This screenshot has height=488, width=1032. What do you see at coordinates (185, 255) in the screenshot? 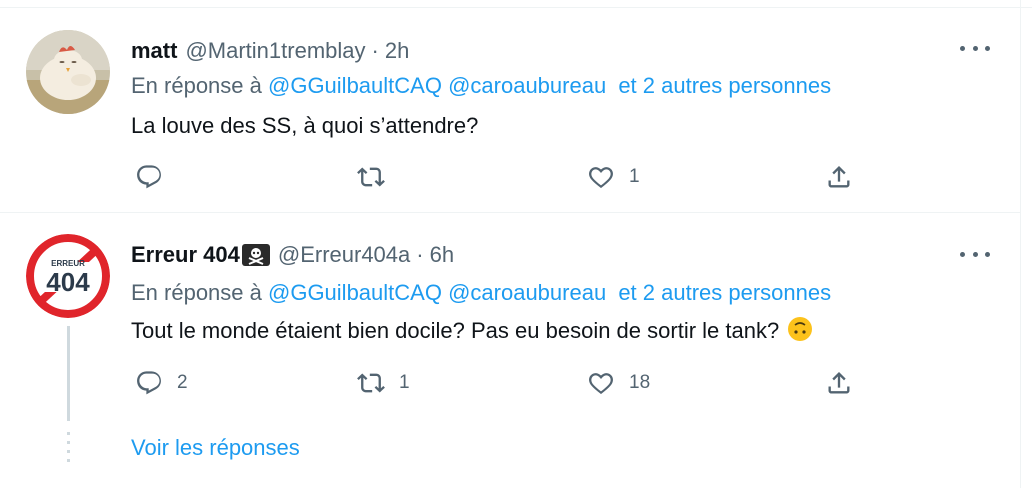
I see `author-name: Erreur 404` at bounding box center [185, 255].